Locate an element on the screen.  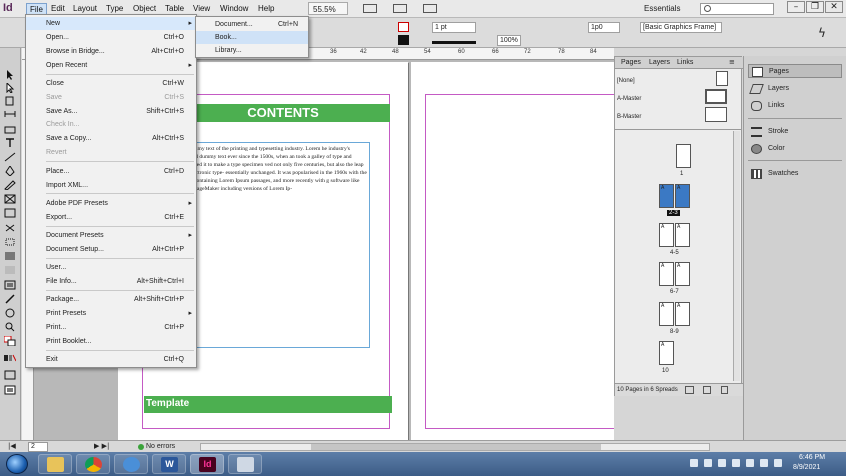
menu-browse-bridge: Browse in Bridge... Alt+Ctrl+O is located at coordinates (111, 51).